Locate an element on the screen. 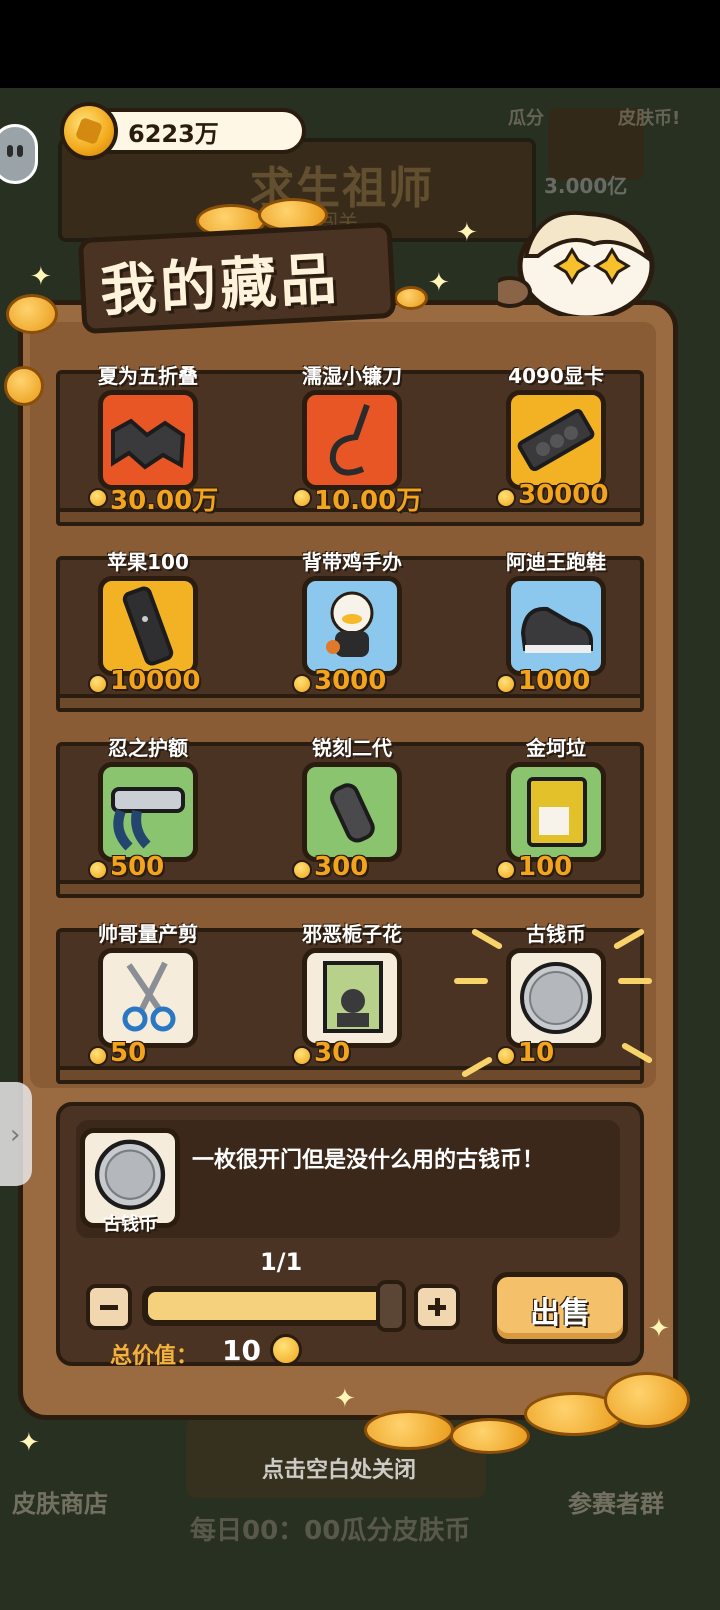 This screenshot has height=1610, width=720. decrease-button is located at coordinates (109, 1307).